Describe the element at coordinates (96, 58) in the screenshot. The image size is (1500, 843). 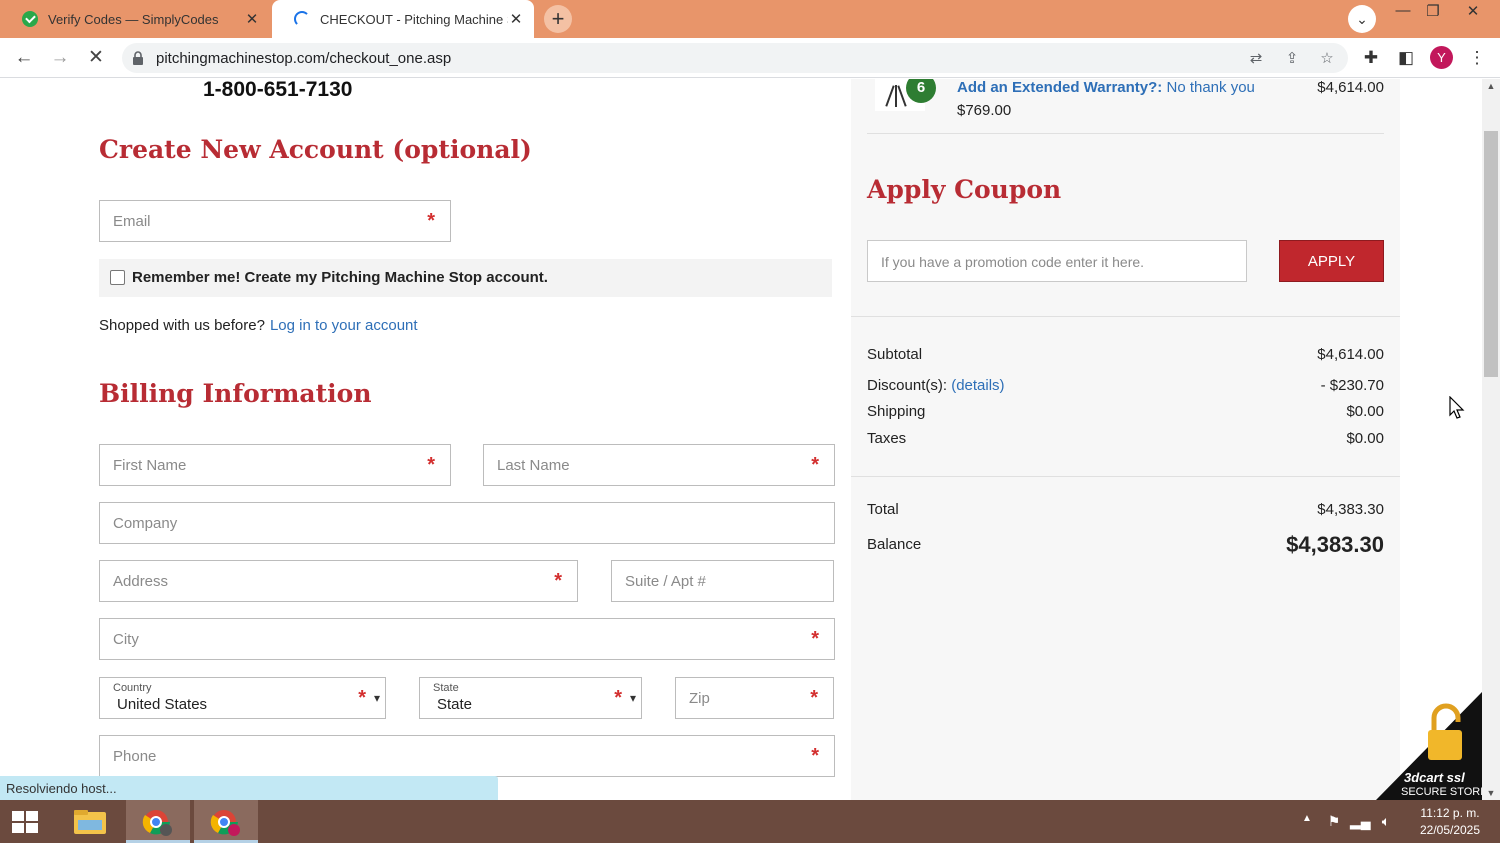
I see `stop-loading-icon: ✕` at that location.